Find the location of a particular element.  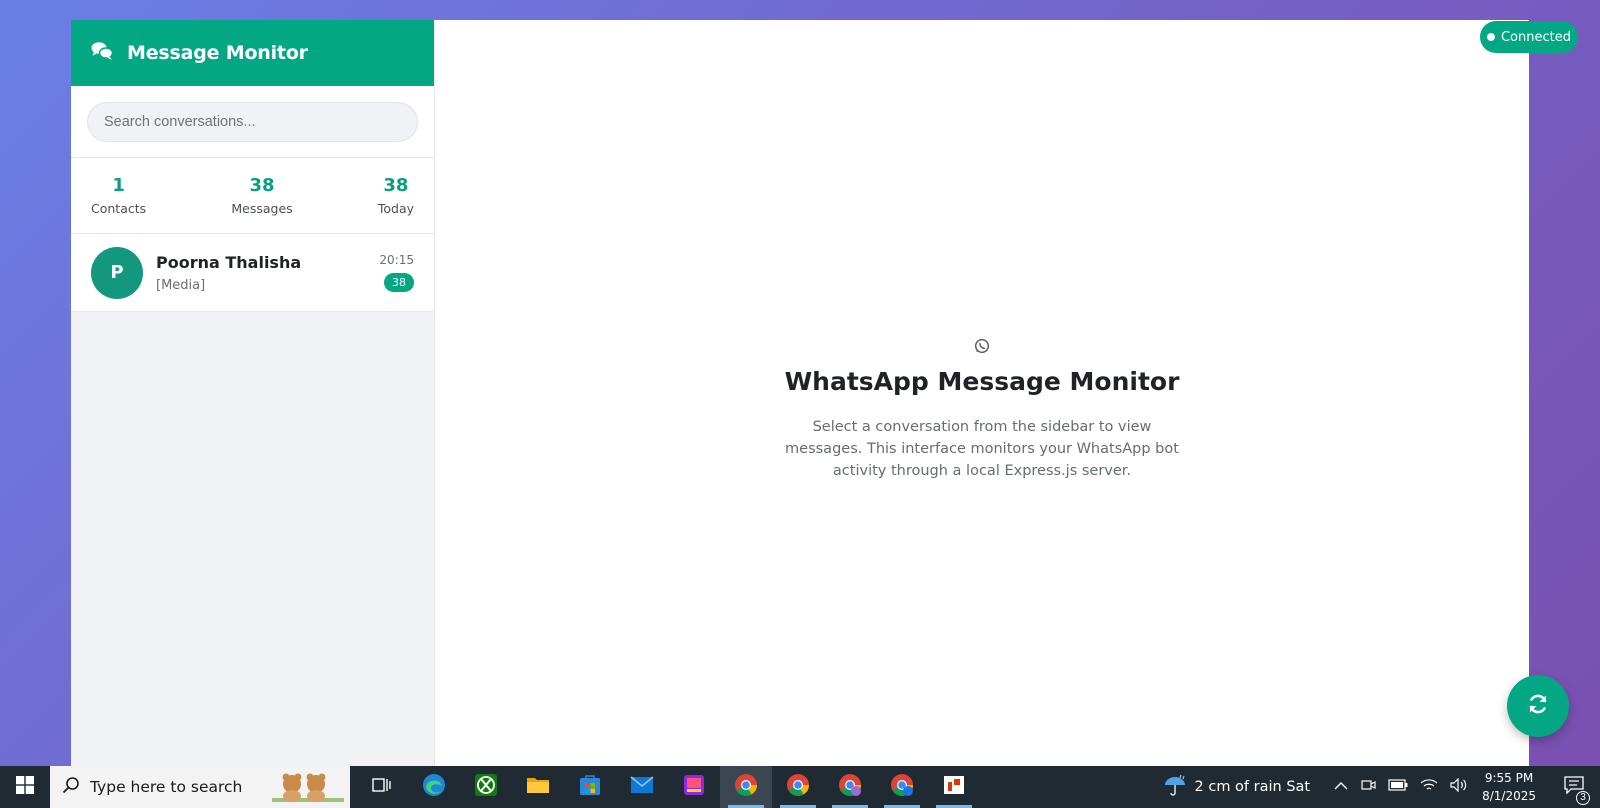

task-view-icon is located at coordinates (382, 787).